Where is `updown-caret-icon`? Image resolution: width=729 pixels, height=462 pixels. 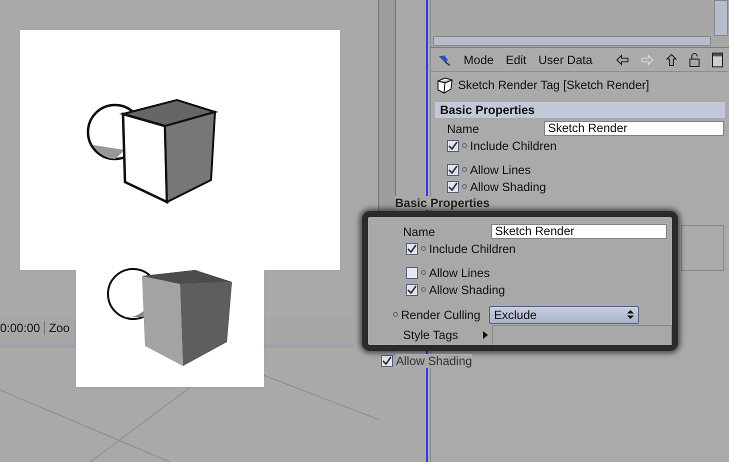
updown-caret-icon is located at coordinates (630, 314).